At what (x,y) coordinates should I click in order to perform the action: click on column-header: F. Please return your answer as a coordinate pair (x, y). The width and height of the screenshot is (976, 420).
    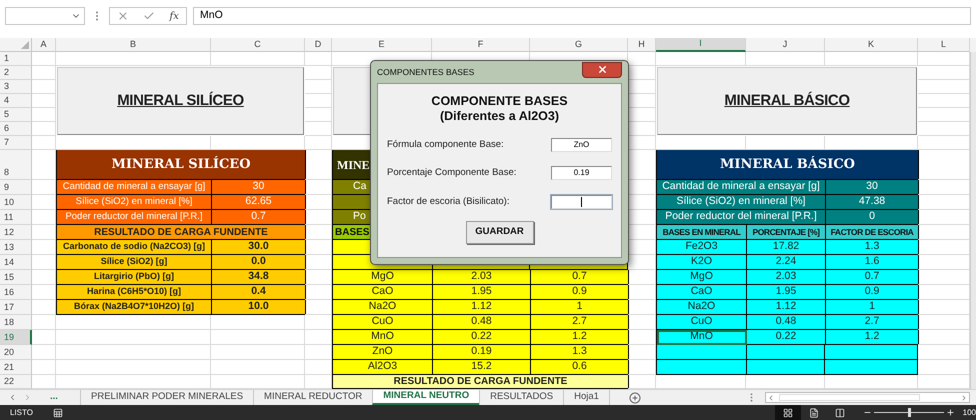
    Looking at the image, I should click on (481, 45).